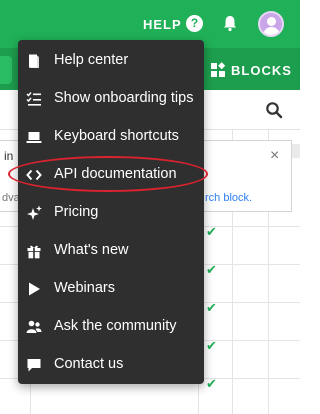 The width and height of the screenshot is (320, 414). What do you see at coordinates (116, 136) in the screenshot?
I see `menu-item-label: Keyboard shortcuts` at bounding box center [116, 136].